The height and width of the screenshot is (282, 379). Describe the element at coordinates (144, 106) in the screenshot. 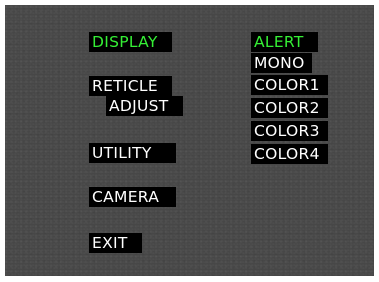

I see `menu-item-reticle-adjust: ADJUST` at that location.